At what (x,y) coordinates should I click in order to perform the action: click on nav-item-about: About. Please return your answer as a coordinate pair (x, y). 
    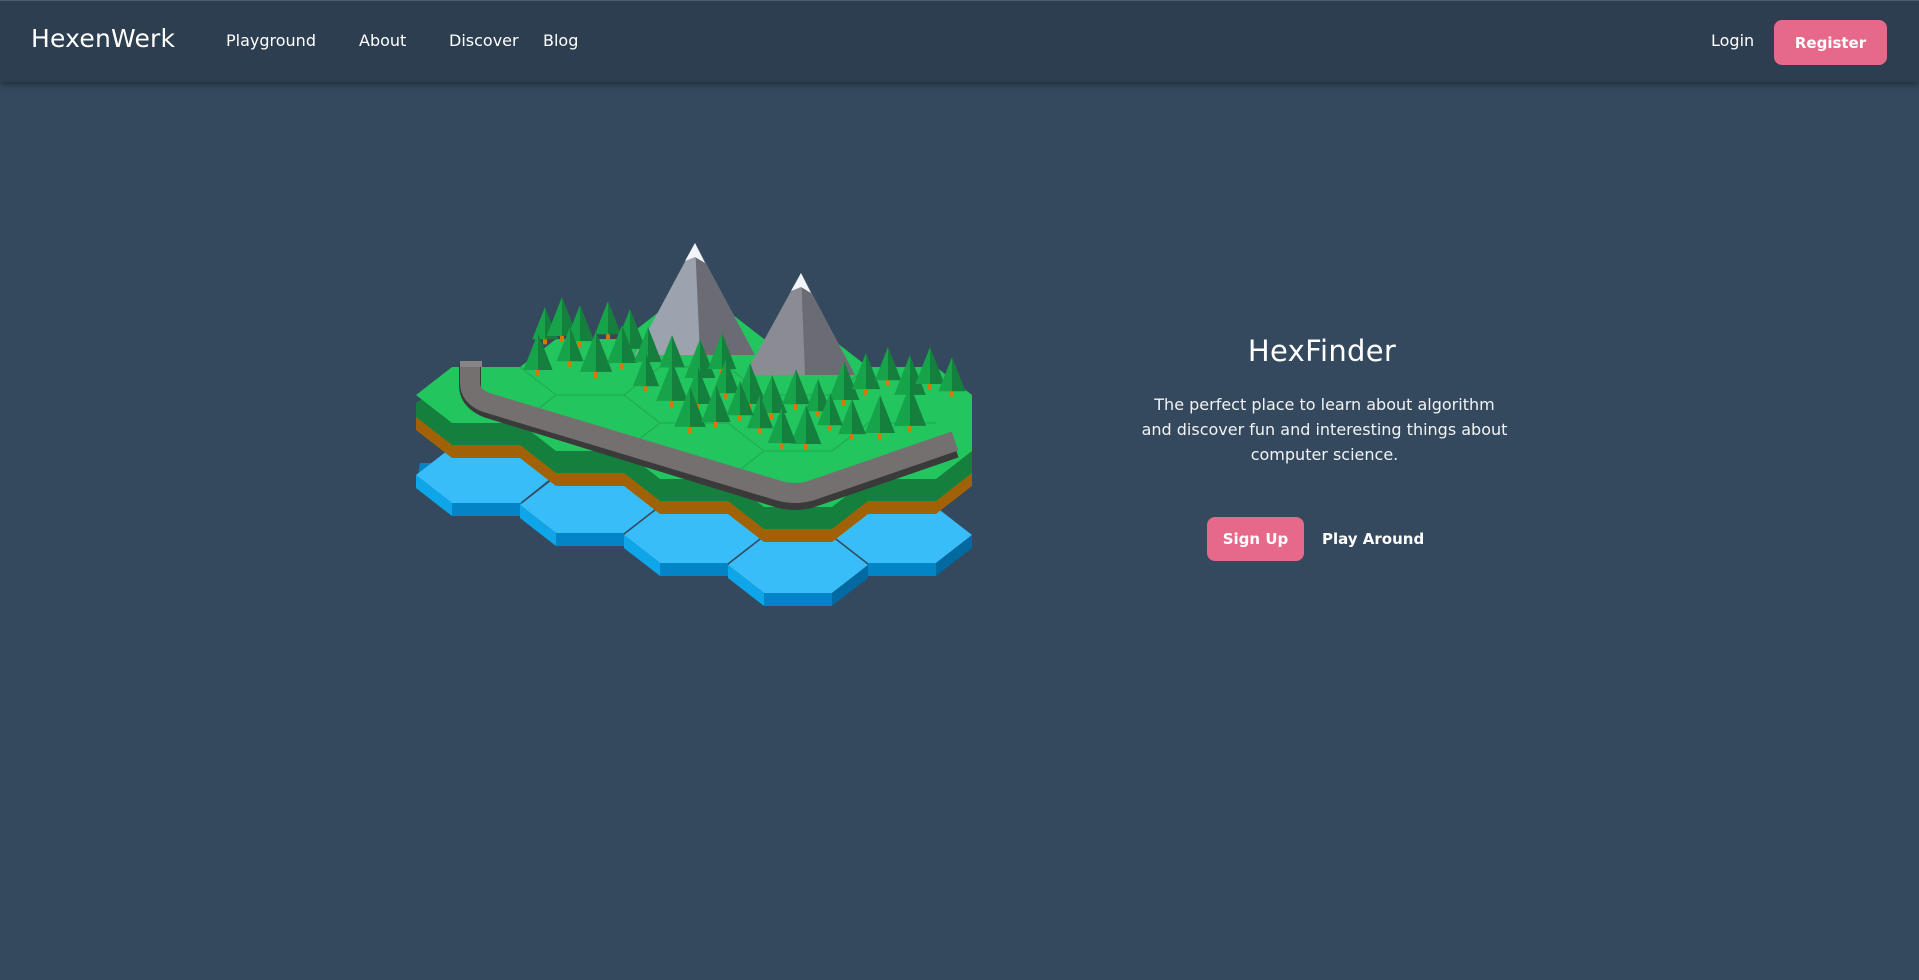
    Looking at the image, I should click on (382, 40).